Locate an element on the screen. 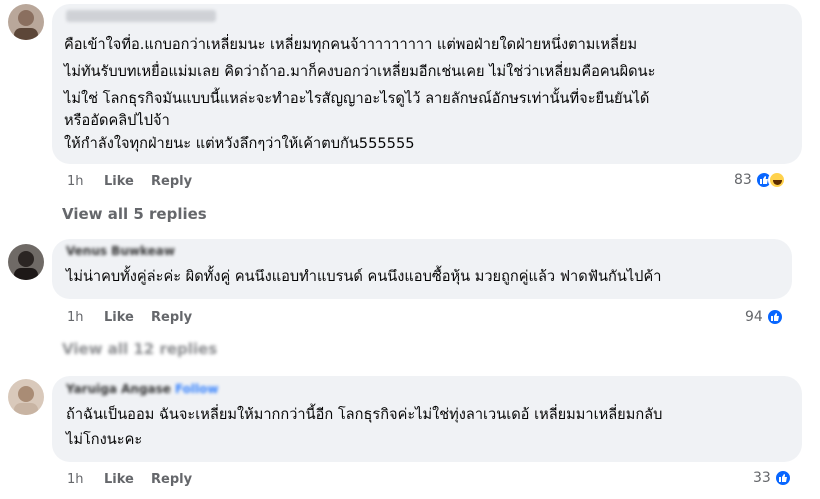  view-replies-link: View all 12 replies is located at coordinates (139, 349).